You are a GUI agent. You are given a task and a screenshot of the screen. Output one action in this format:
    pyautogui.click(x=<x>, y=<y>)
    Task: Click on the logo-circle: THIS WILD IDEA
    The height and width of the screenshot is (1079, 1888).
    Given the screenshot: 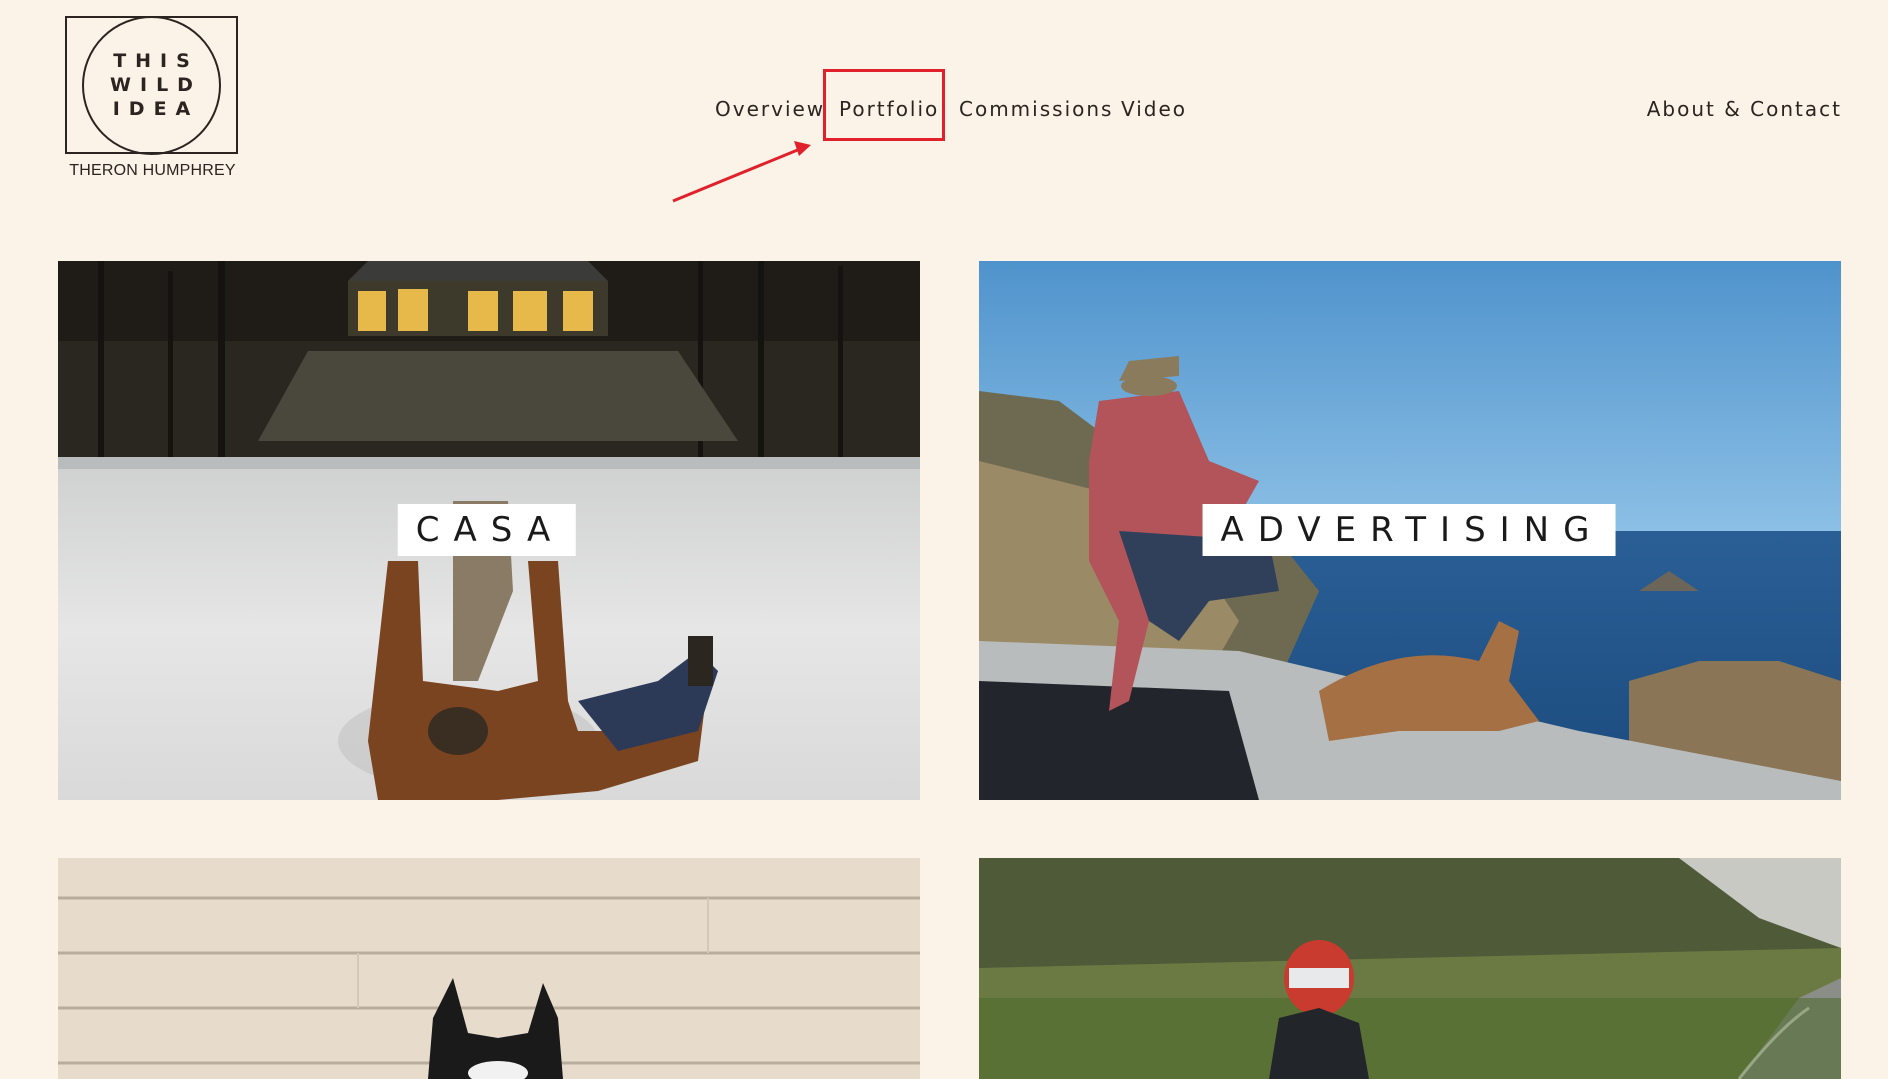 What is the action you would take?
    pyautogui.click(x=151, y=85)
    